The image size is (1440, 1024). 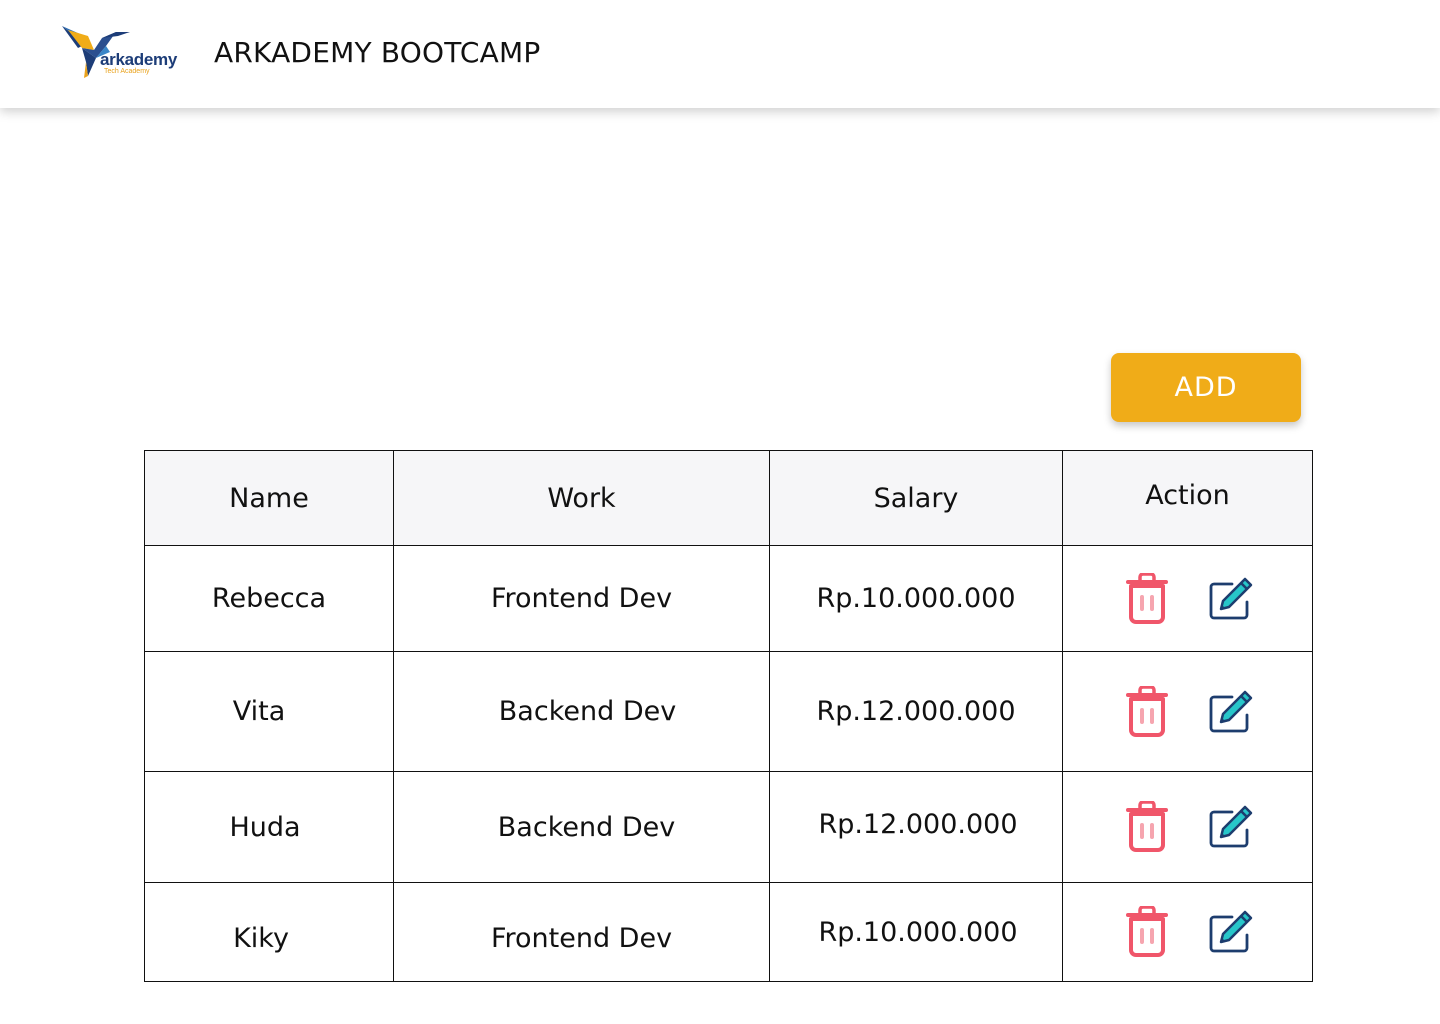 I want to click on table-row: Kiky Frontend Dev Rp.10.000.000, so click(x=728, y=932).